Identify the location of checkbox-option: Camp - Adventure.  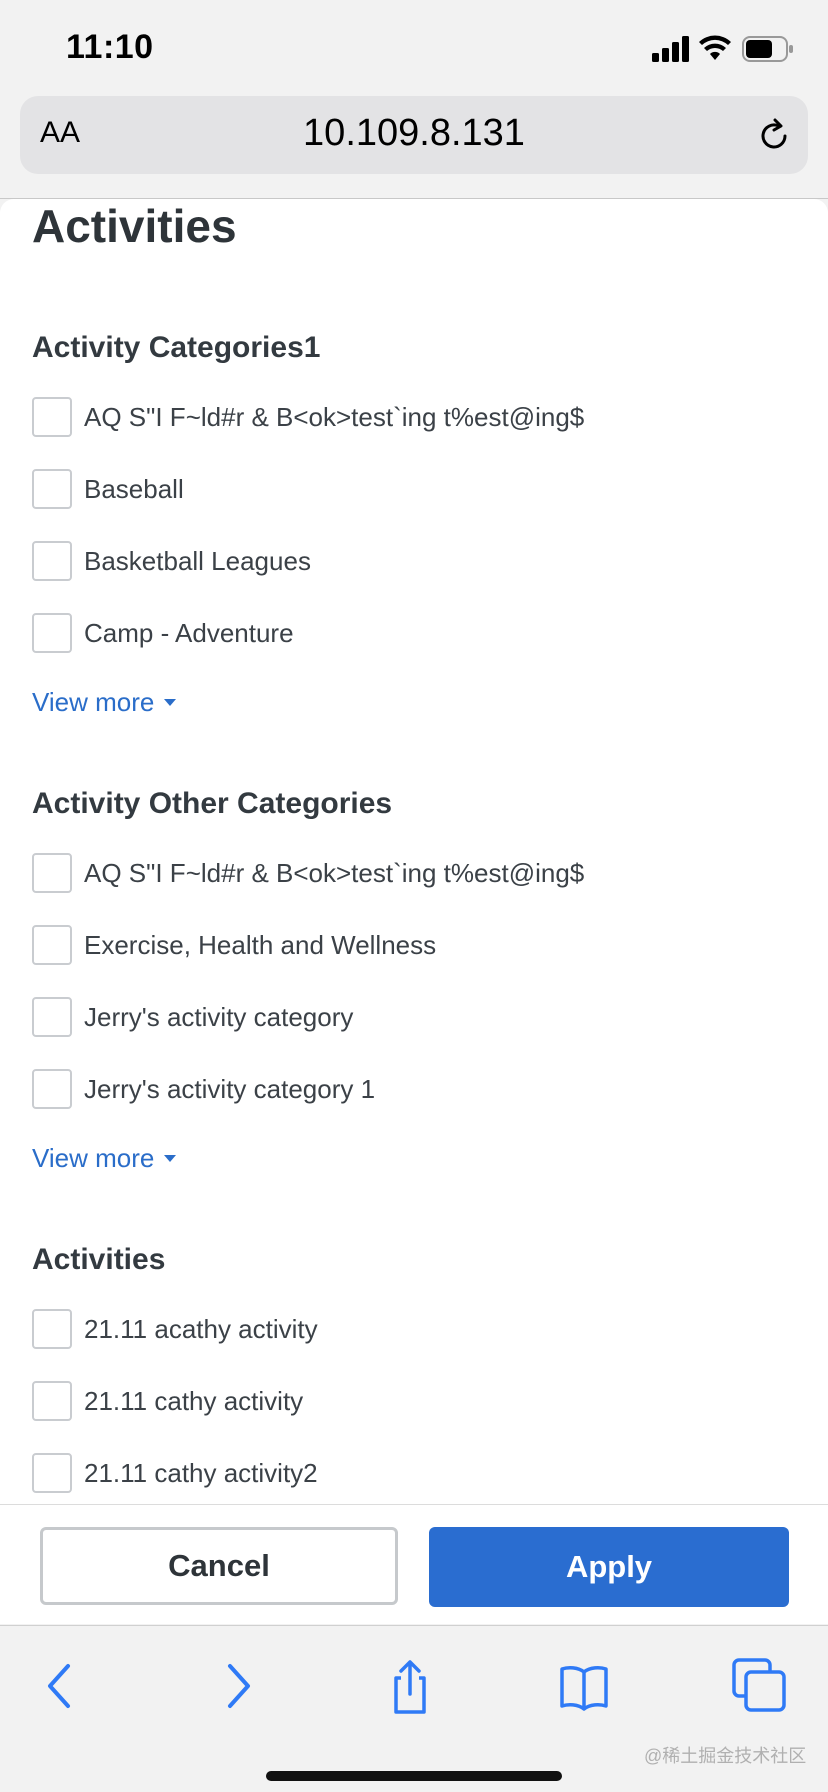
(163, 633).